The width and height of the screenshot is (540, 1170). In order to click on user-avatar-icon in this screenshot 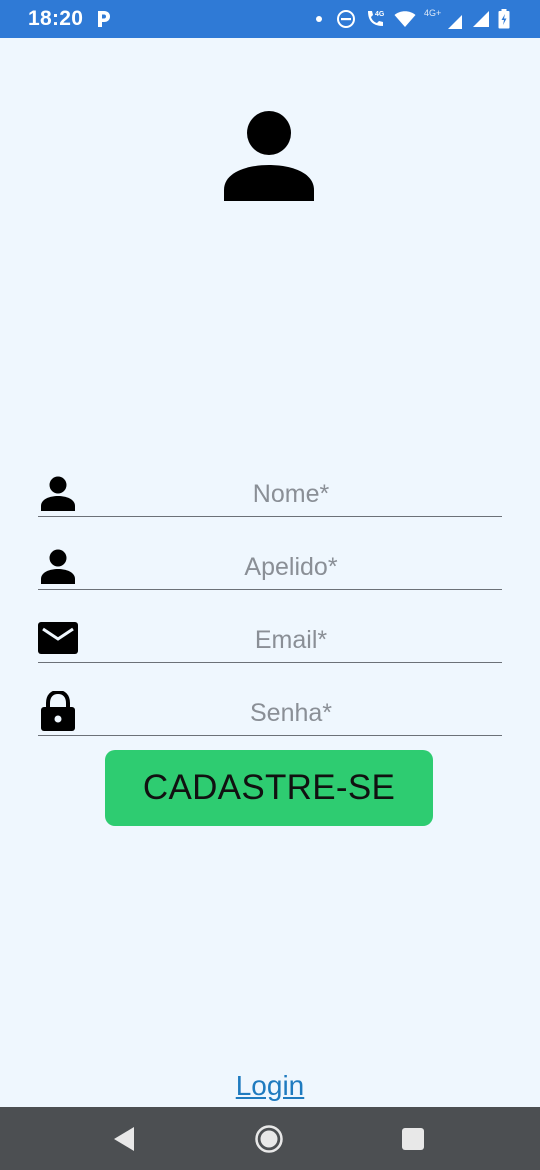, I will do `click(269, 156)`.